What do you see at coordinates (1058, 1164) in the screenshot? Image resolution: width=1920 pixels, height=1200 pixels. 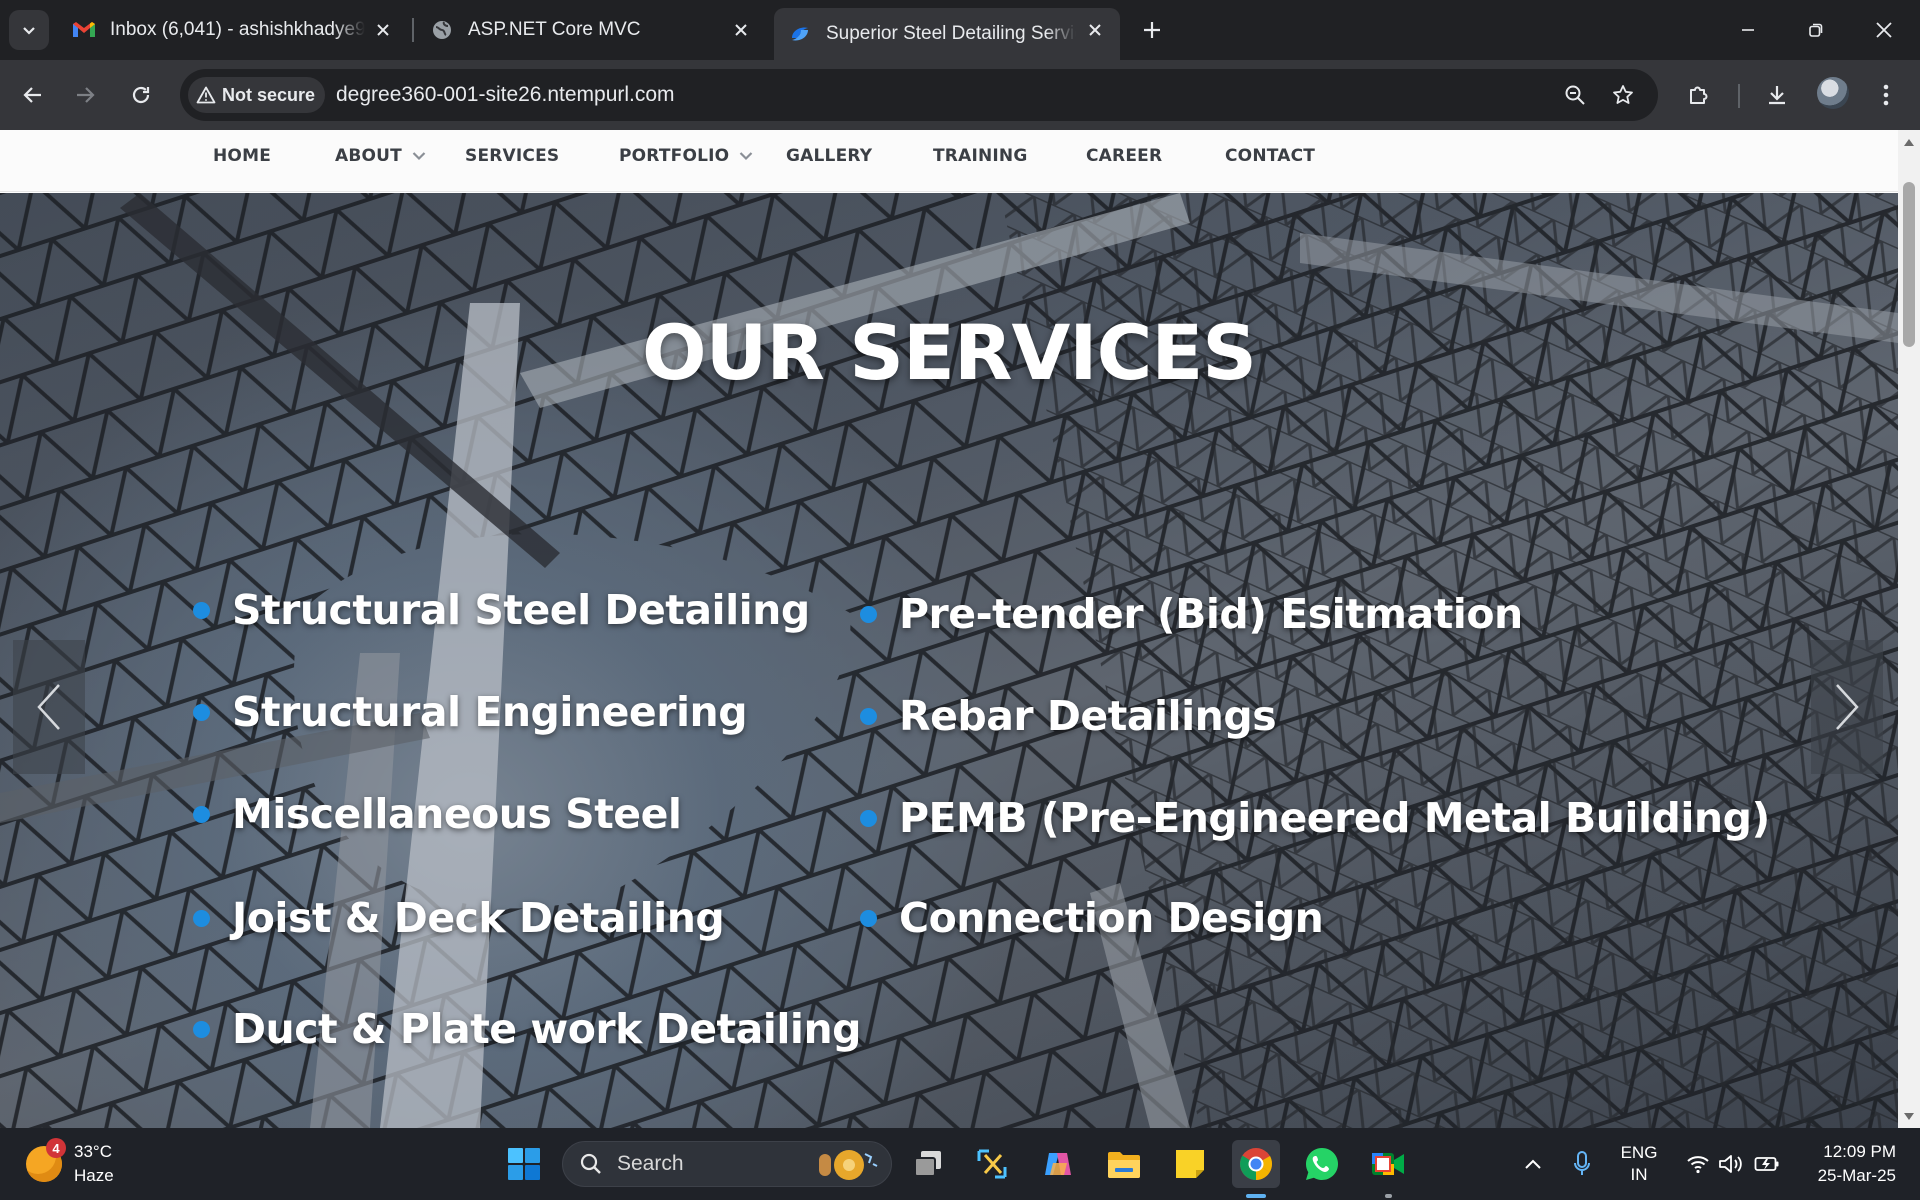 I see `copilot-button` at bounding box center [1058, 1164].